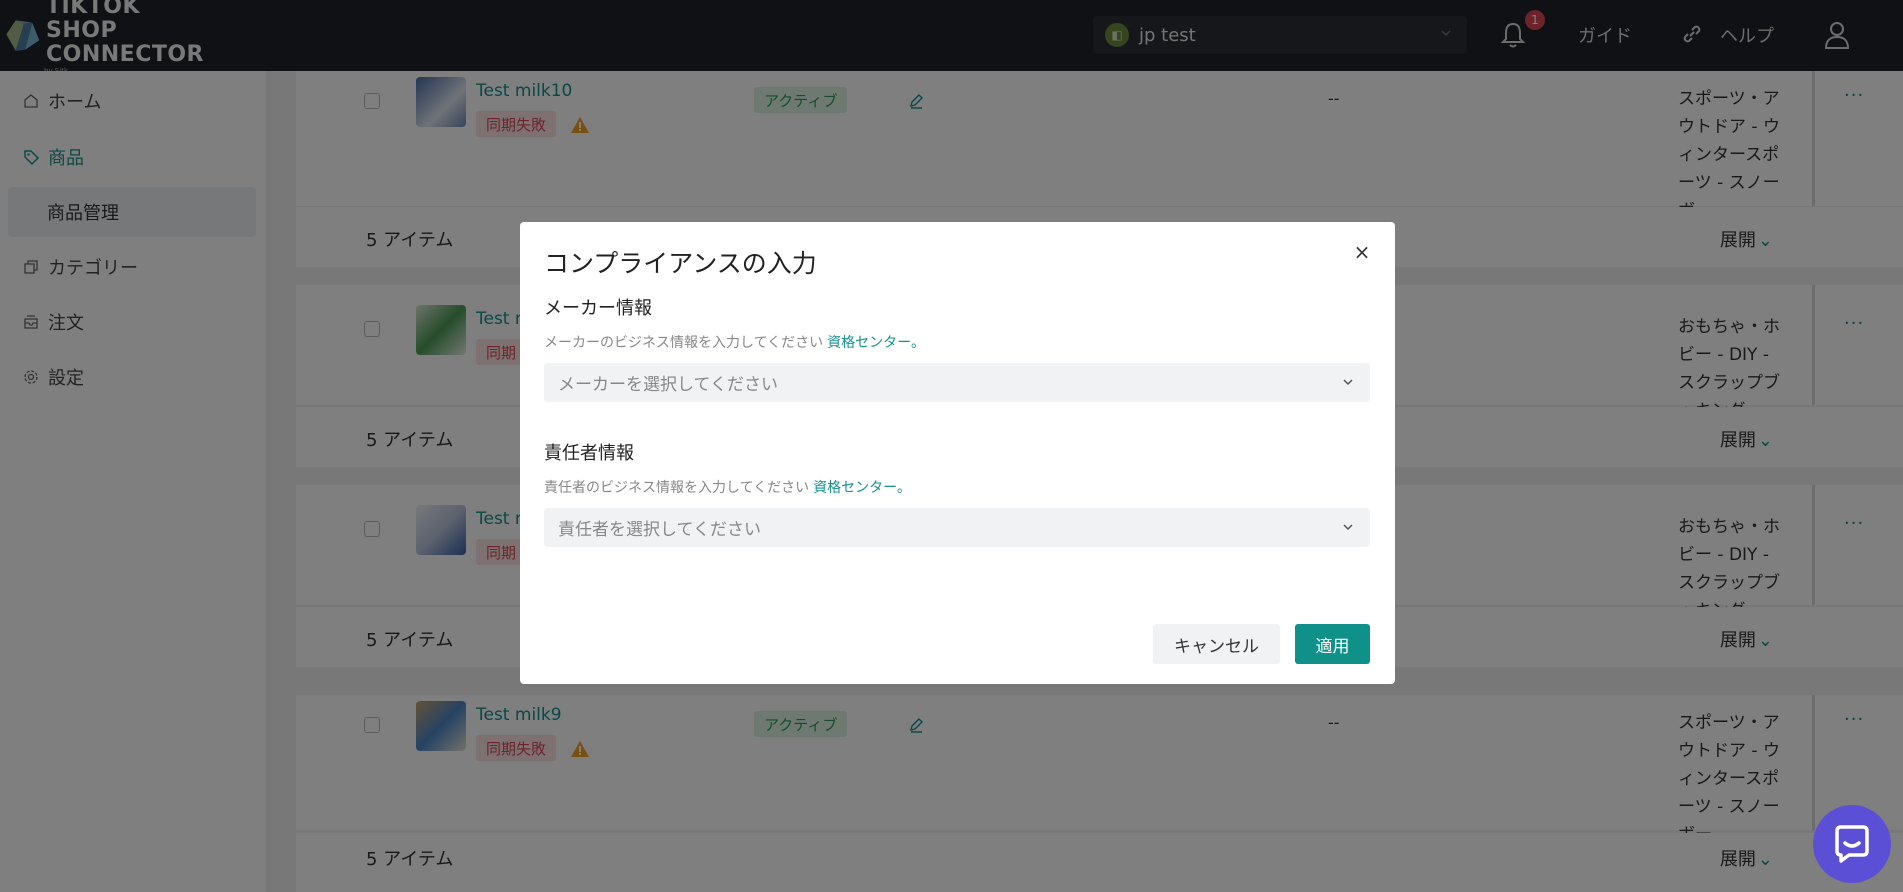 Image resolution: width=1903 pixels, height=892 pixels. I want to click on responsible-section-title: 責任者情報, so click(589, 453).